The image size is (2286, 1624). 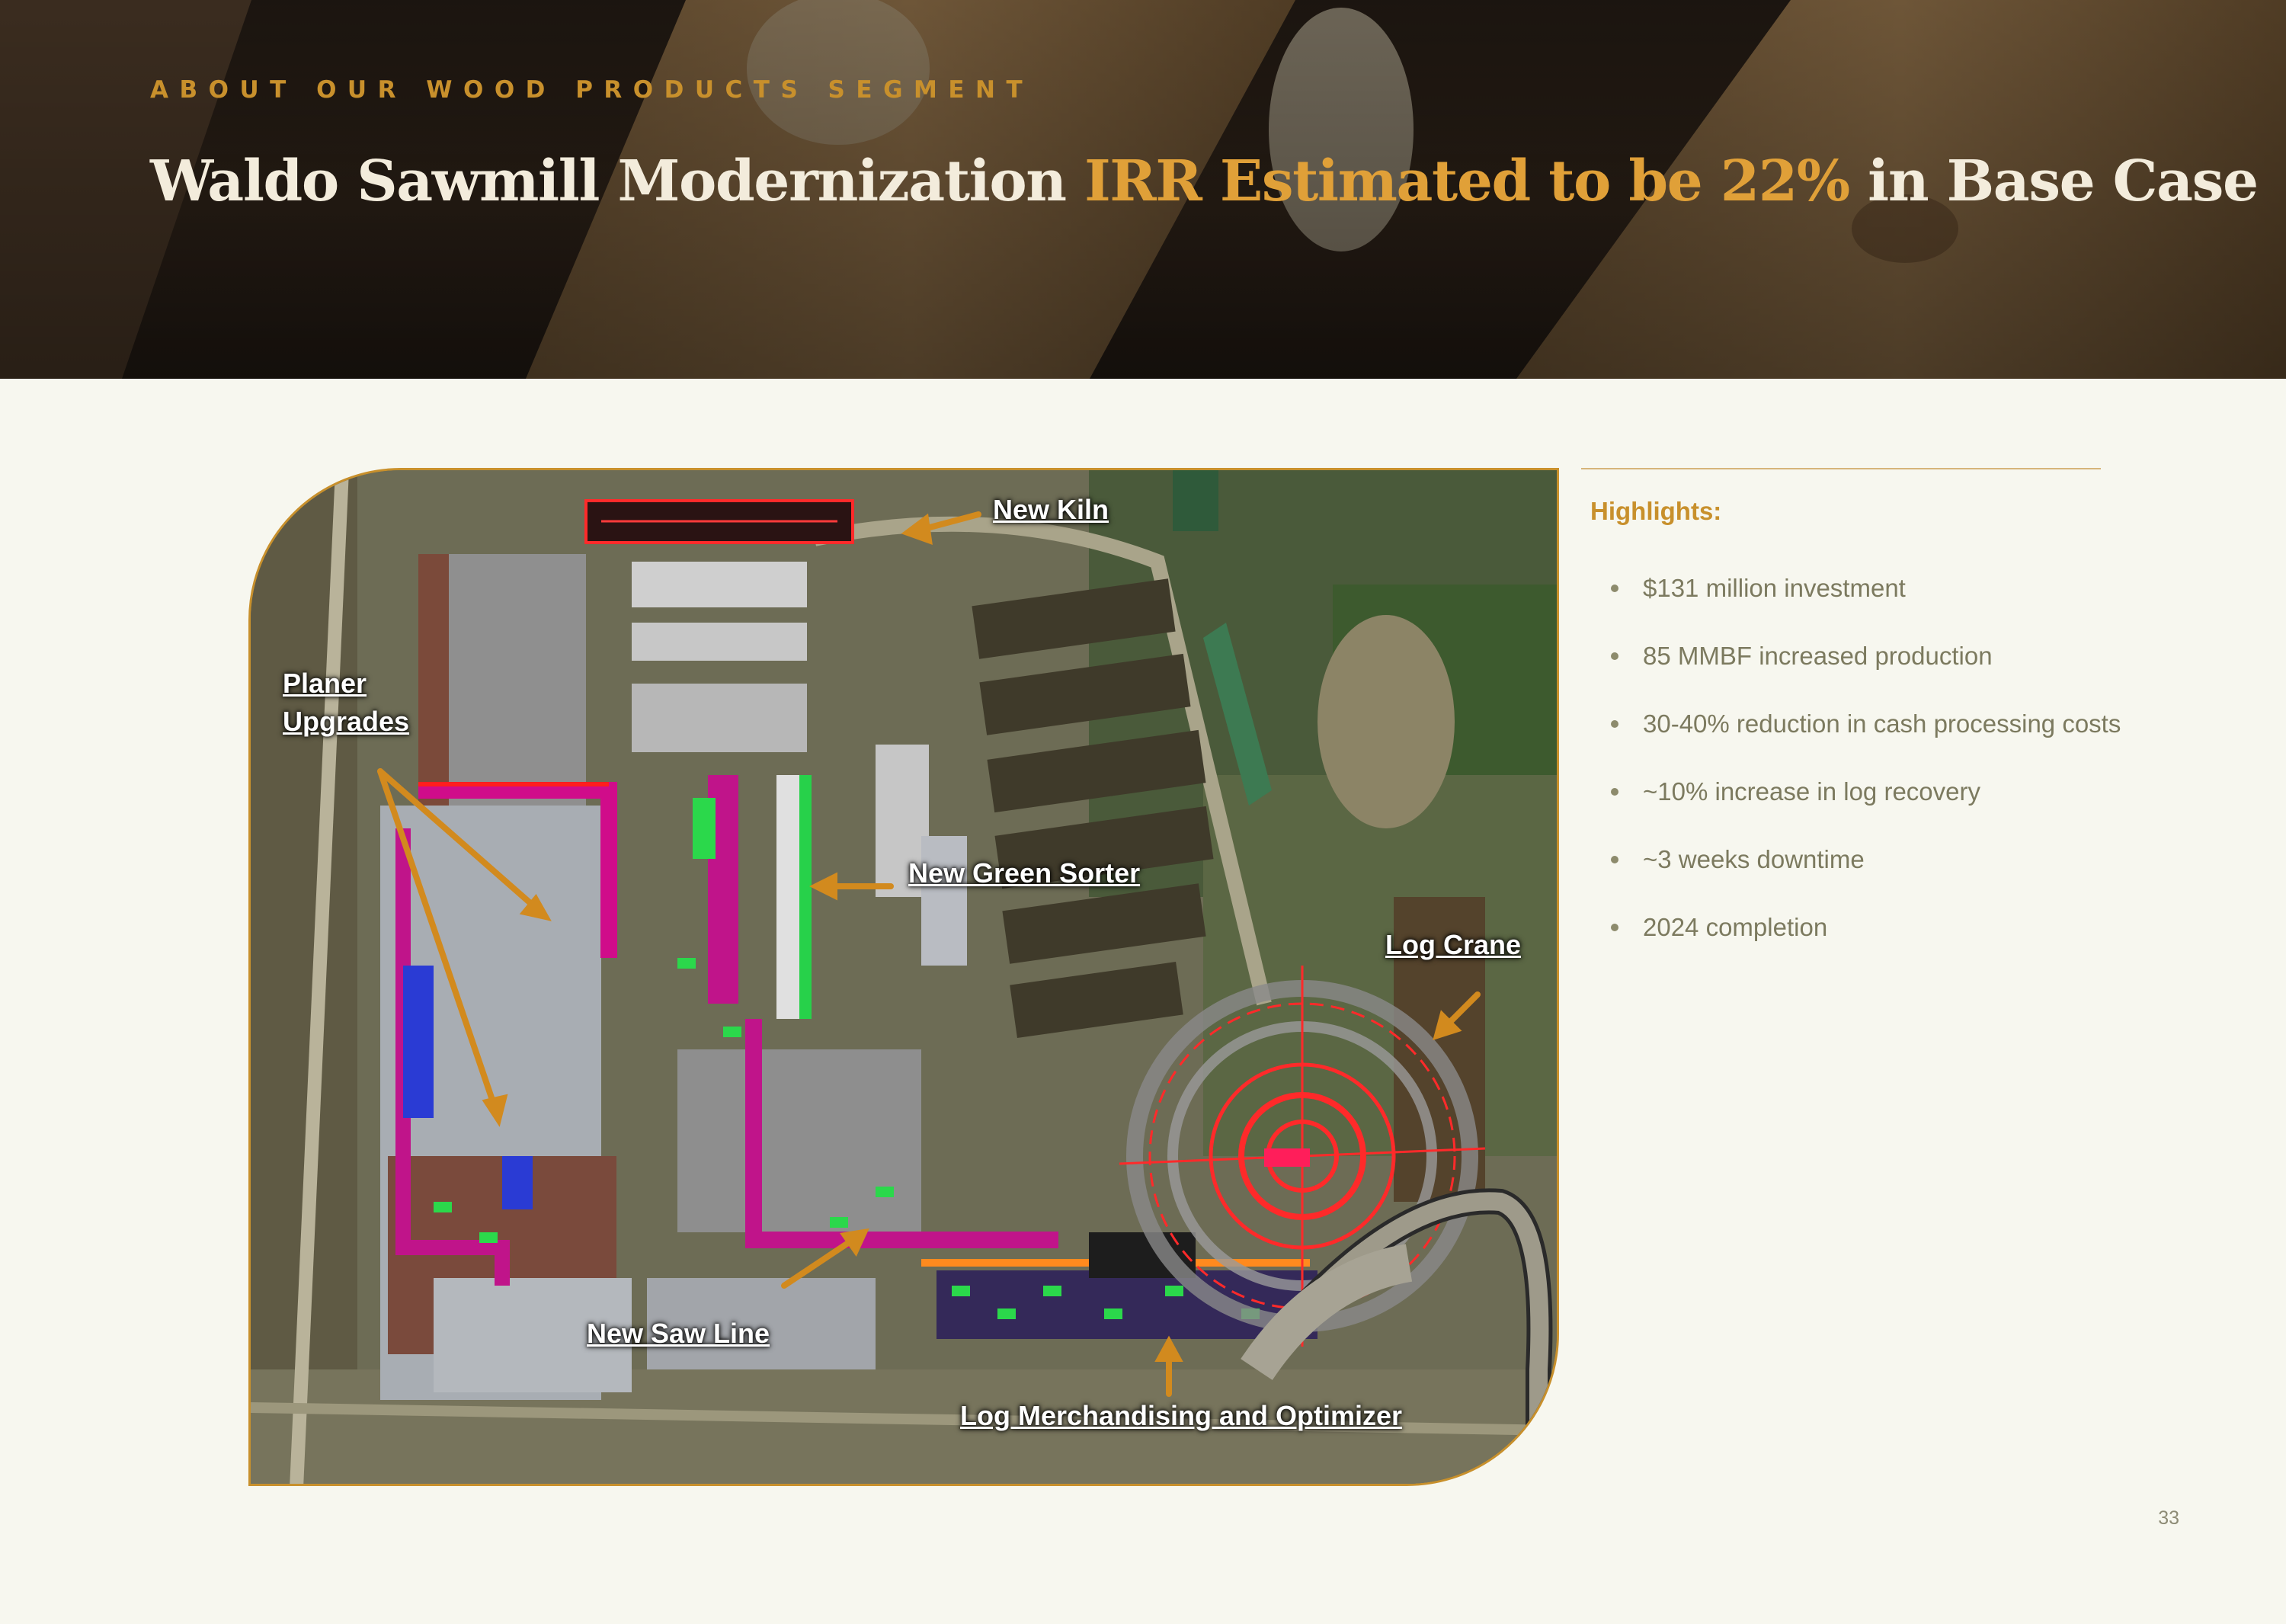 I want to click on section-kicker: ABOUT OUR WOOD PRODUCTS SEGMENT, so click(x=592, y=90).